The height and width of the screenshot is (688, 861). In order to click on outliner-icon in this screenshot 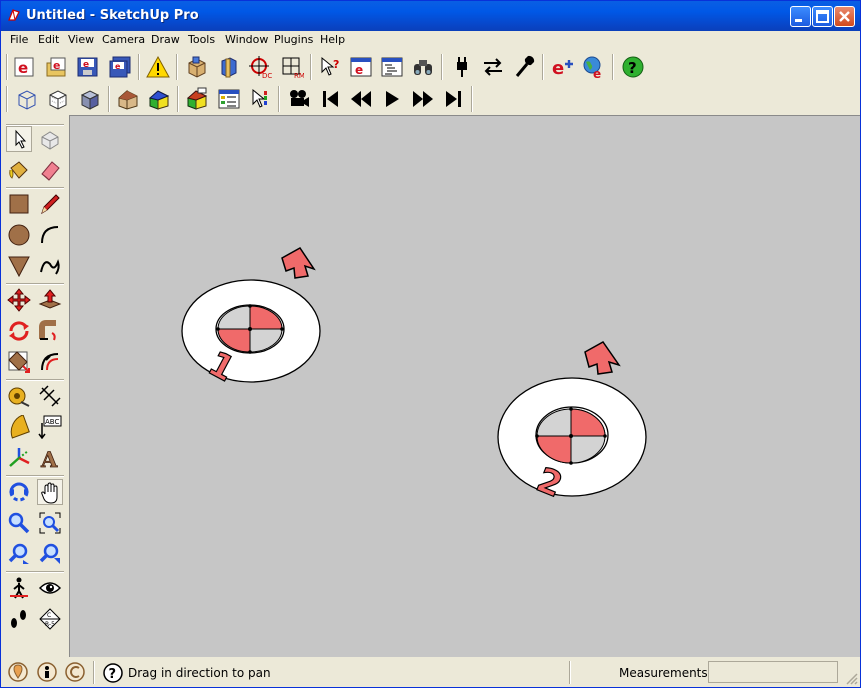, I will do `click(392, 67)`.